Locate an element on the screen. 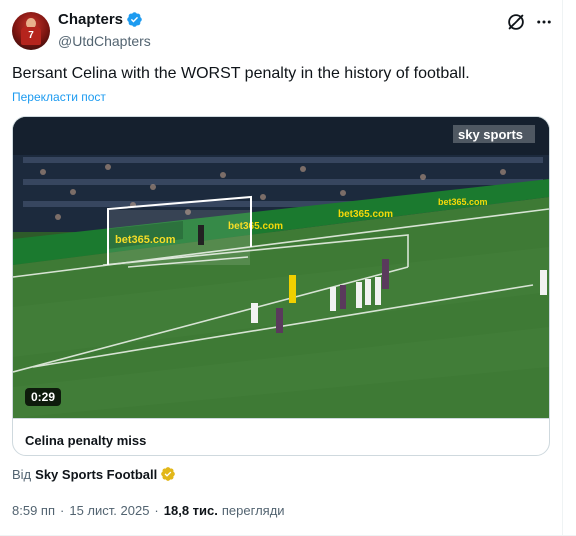 This screenshot has height=536, width=576. author-name-row: Chapters is located at coordinates (100, 19).